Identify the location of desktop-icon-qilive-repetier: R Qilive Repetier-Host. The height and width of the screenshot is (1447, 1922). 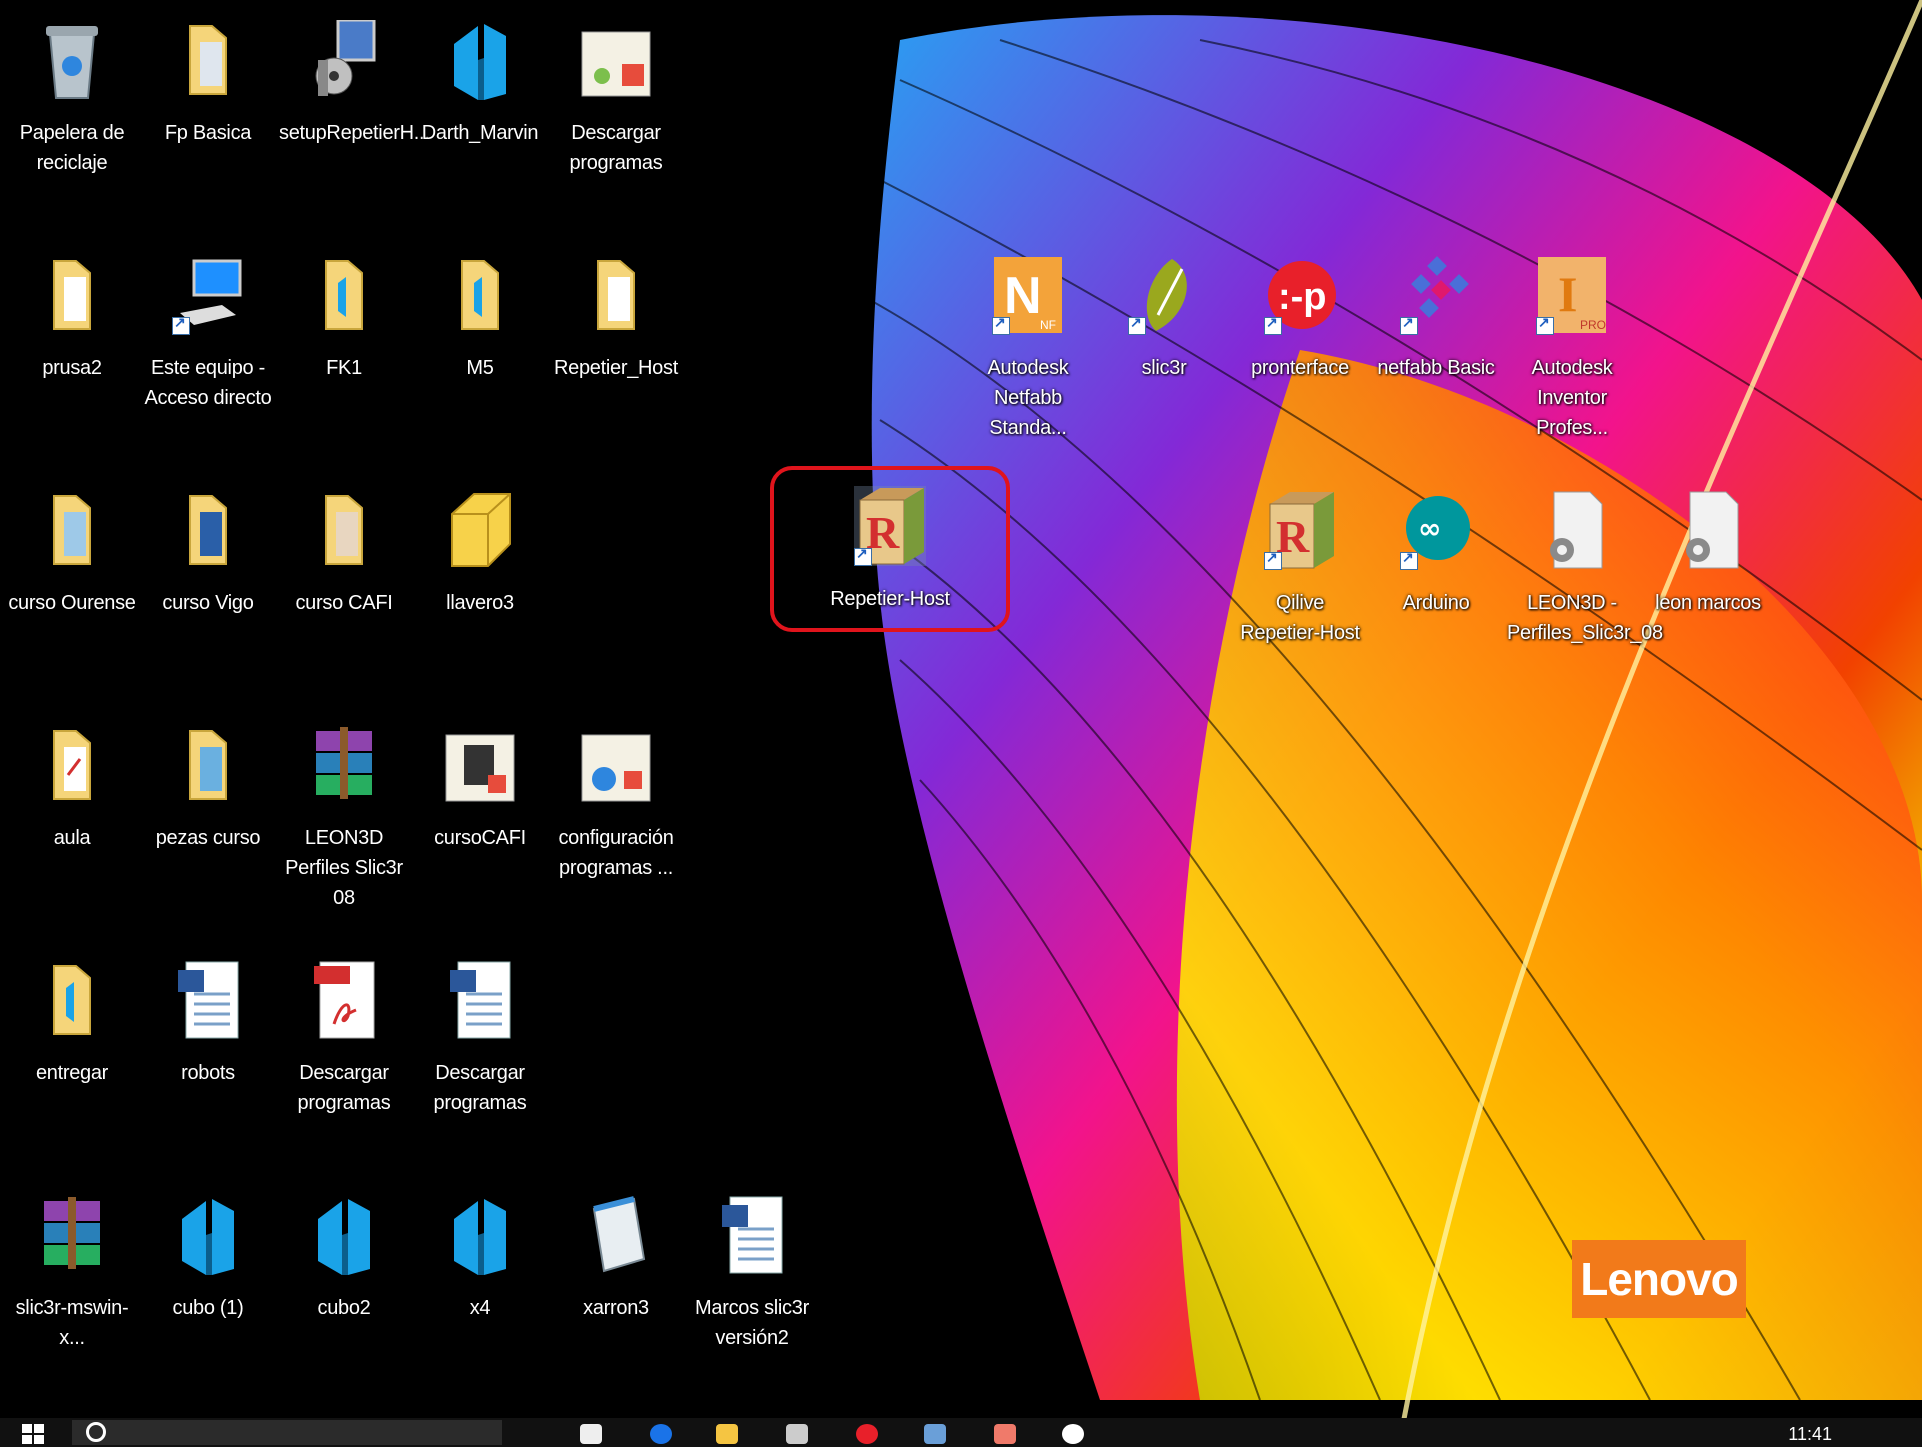
(1300, 569).